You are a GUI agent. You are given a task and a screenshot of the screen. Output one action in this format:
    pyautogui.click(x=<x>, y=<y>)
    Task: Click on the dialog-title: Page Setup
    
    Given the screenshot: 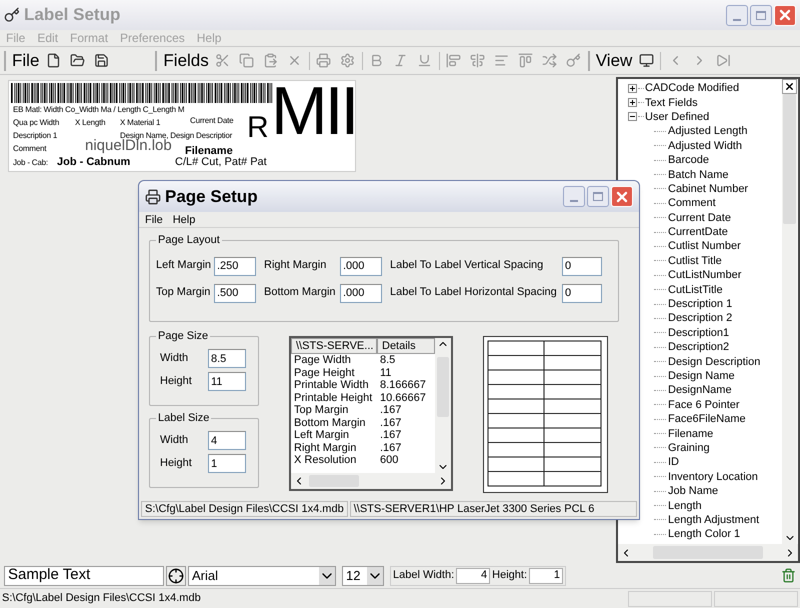 What is the action you would take?
    pyautogui.click(x=211, y=197)
    